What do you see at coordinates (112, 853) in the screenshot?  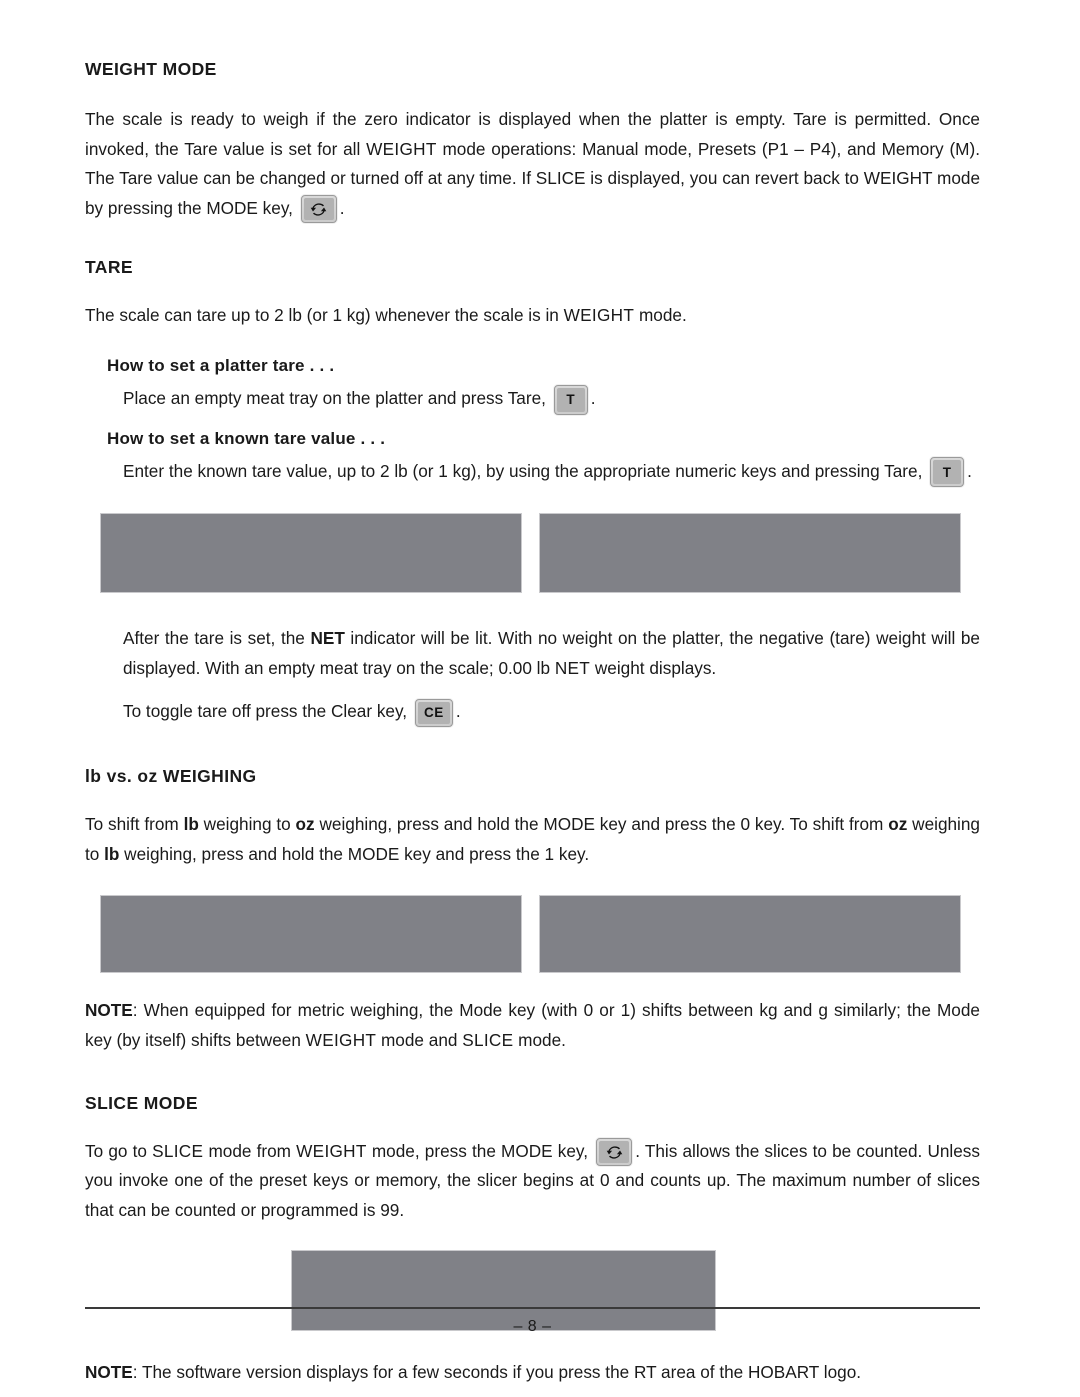 I see `lb-bold-2: lb` at bounding box center [112, 853].